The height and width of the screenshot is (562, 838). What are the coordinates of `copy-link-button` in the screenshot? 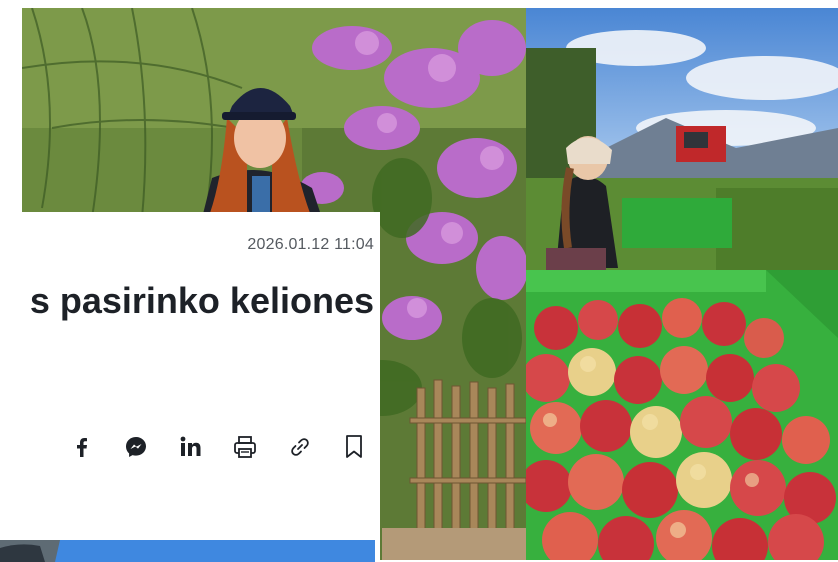 It's located at (300, 447).